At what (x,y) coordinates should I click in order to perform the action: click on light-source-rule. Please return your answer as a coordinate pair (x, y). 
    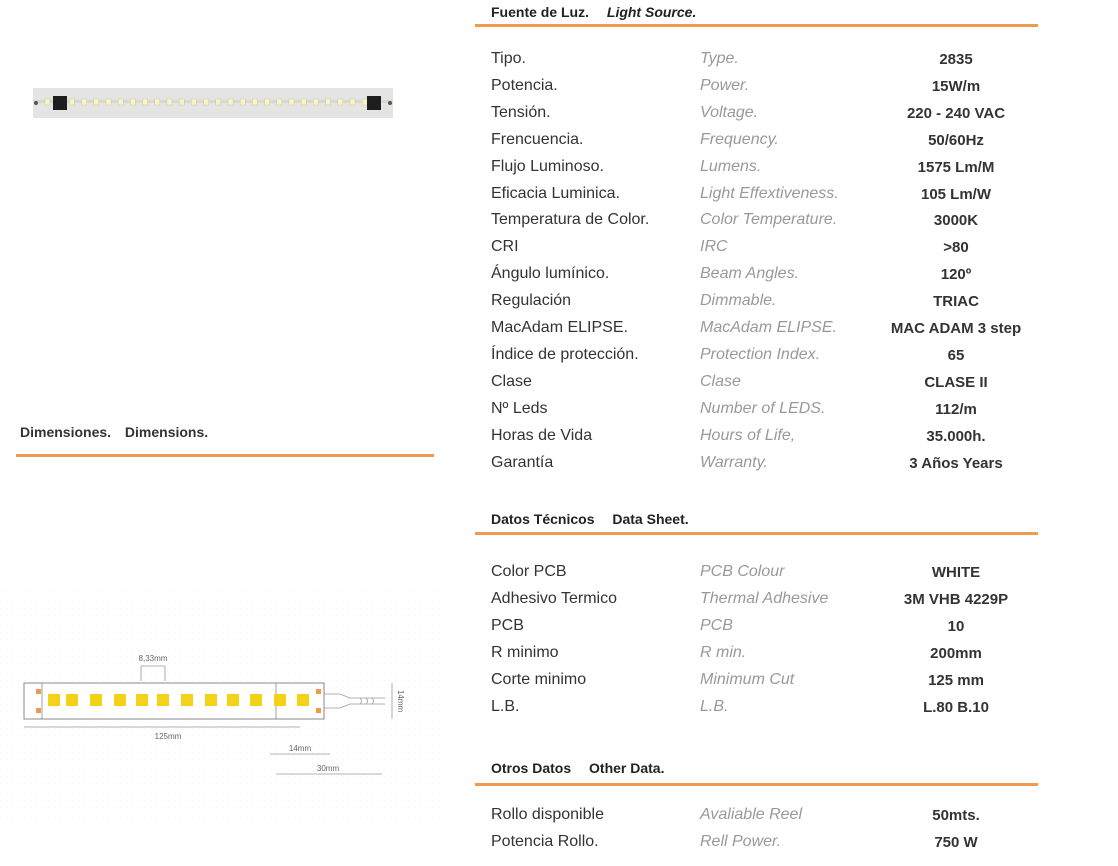
    Looking at the image, I should click on (756, 25).